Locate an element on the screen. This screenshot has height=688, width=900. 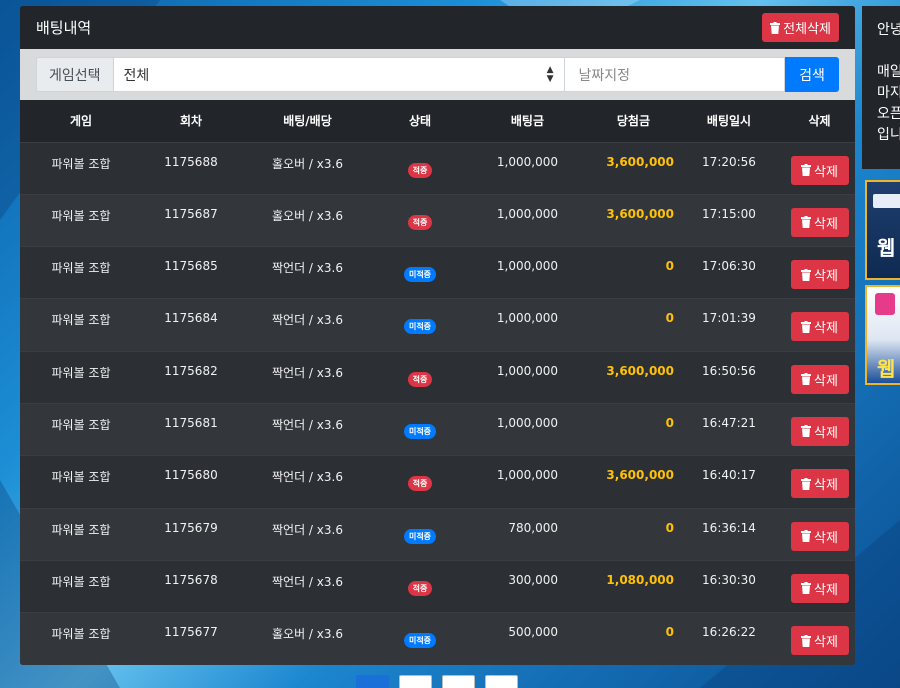
header-bet-odds: 배팅/배당 is located at coordinates (307, 121).